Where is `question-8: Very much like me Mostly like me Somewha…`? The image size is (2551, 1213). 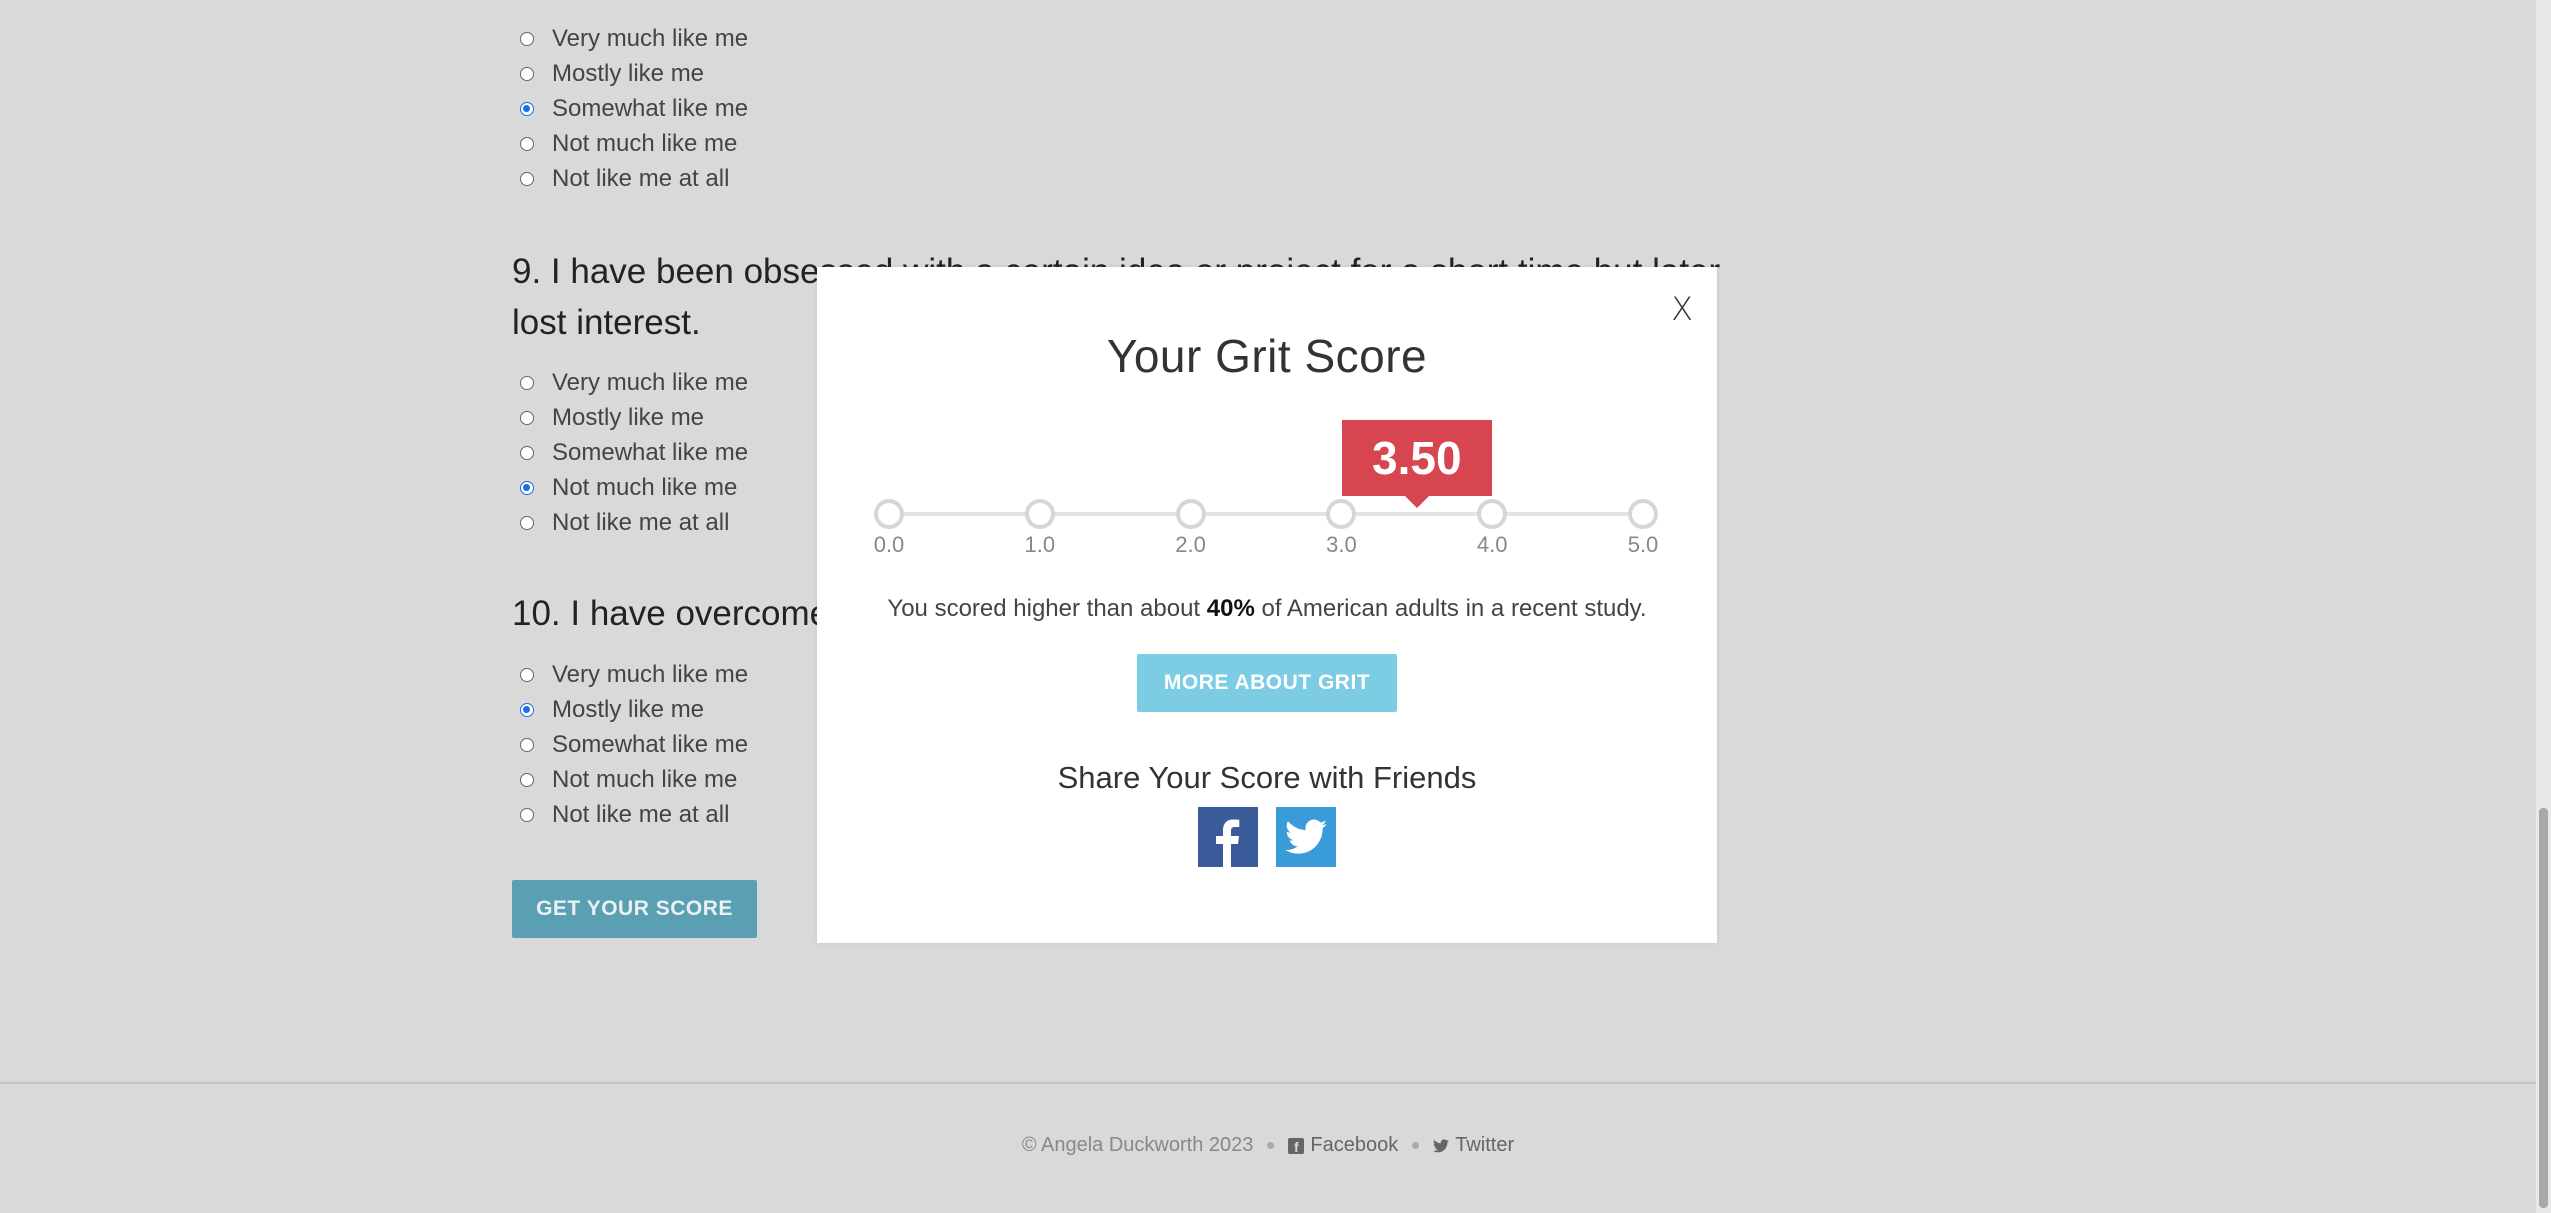 question-8: Very much like me Mostly like me Somewha… is located at coordinates (630, 108).